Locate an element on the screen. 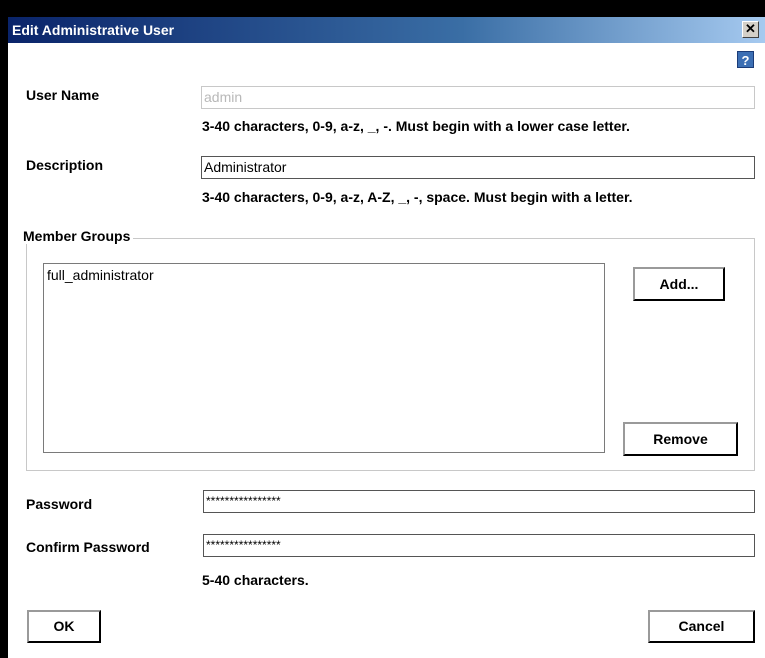  ok-button: OK is located at coordinates (64, 626).